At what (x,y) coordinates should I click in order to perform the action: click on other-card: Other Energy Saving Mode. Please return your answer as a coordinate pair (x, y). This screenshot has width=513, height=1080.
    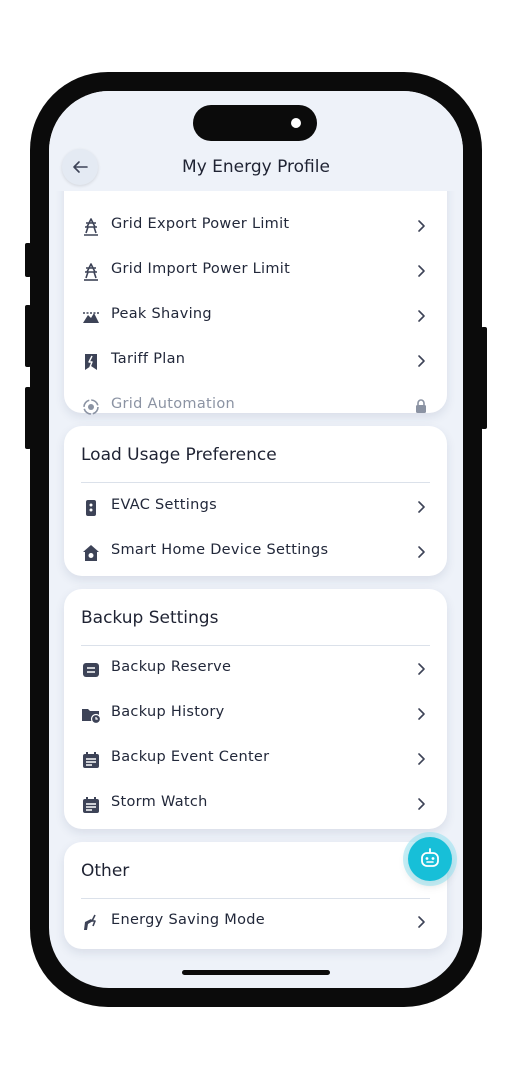
    Looking at the image, I should click on (255, 895).